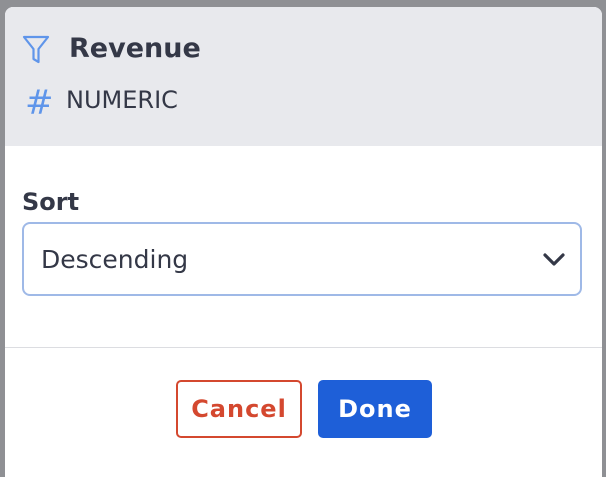 The height and width of the screenshot is (477, 606). I want to click on sort-selected-value: Descending, so click(115, 259).